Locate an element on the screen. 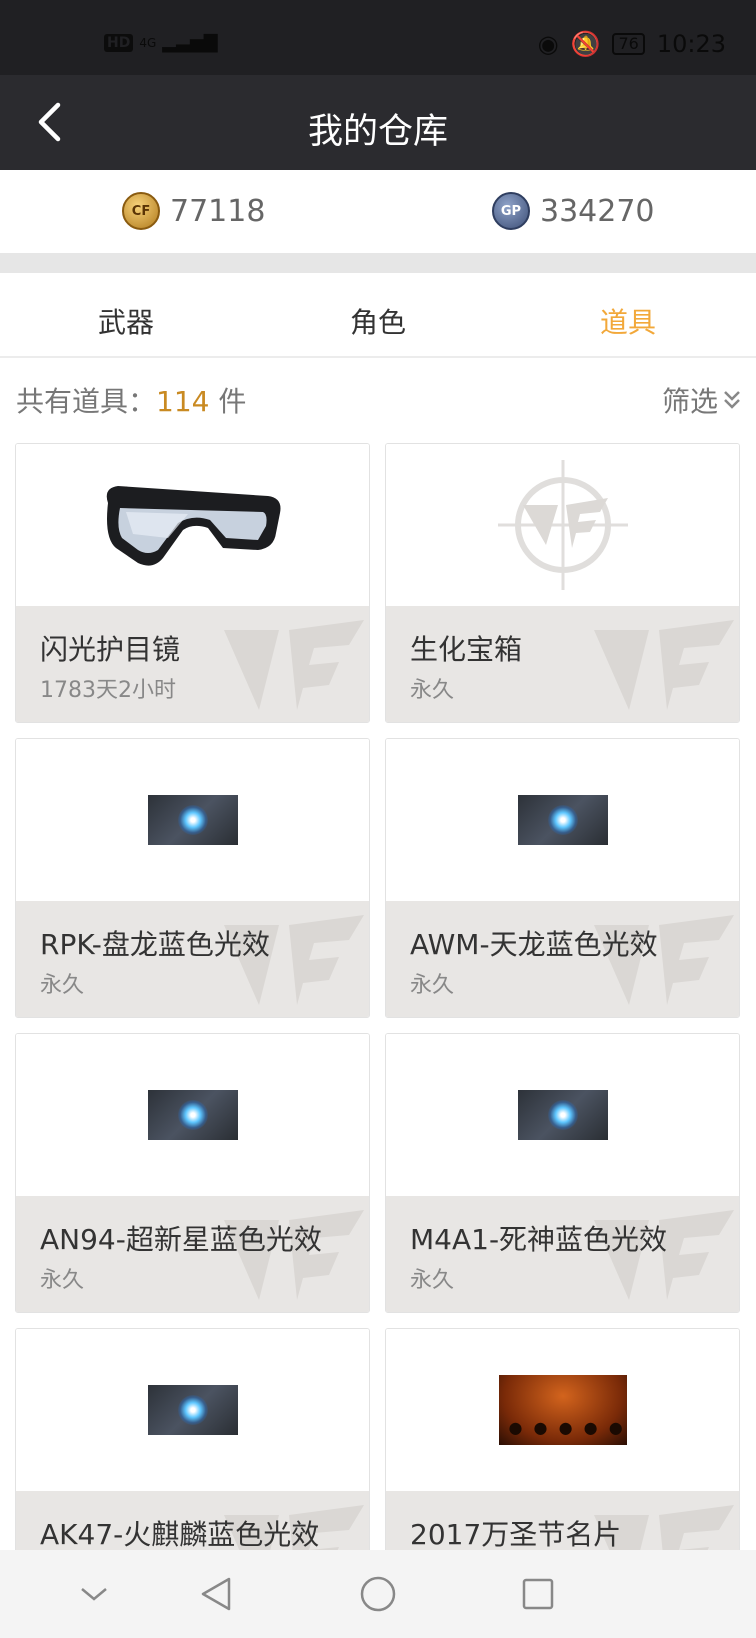 This screenshot has height=1638, width=756. triangle-back-icon is located at coordinates (216, 1594).